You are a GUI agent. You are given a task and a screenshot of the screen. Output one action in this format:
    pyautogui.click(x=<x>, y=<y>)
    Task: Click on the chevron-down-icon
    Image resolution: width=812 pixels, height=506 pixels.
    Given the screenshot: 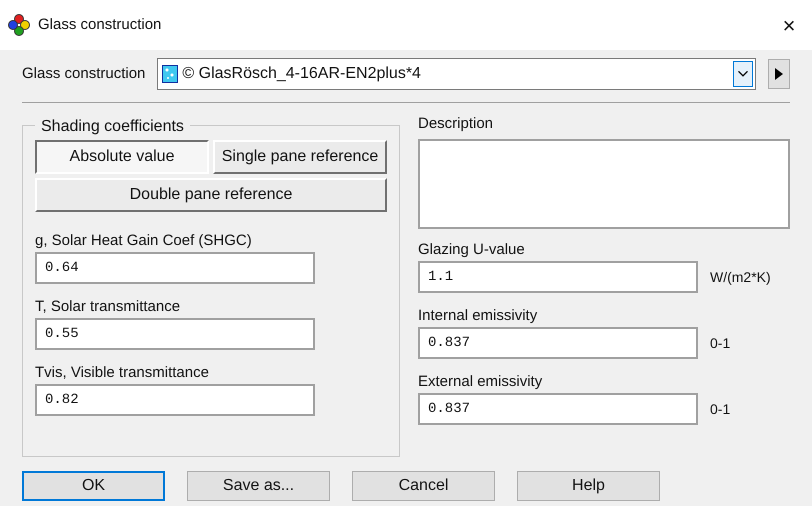 What is the action you would take?
    pyautogui.click(x=743, y=74)
    